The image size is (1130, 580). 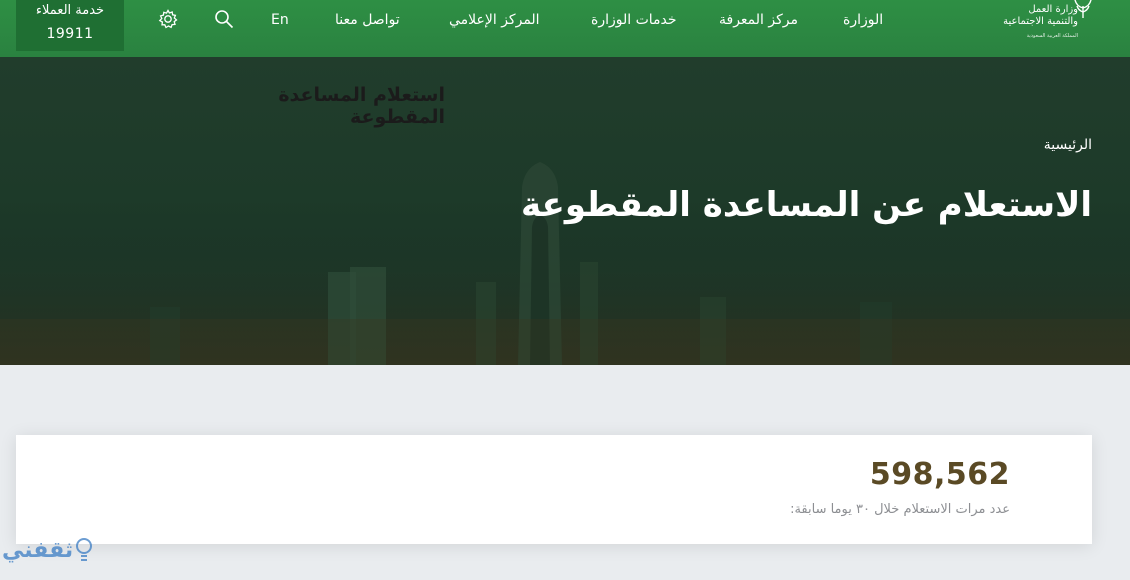 I want to click on watermark-logo: ثقفني, so click(x=50, y=556).